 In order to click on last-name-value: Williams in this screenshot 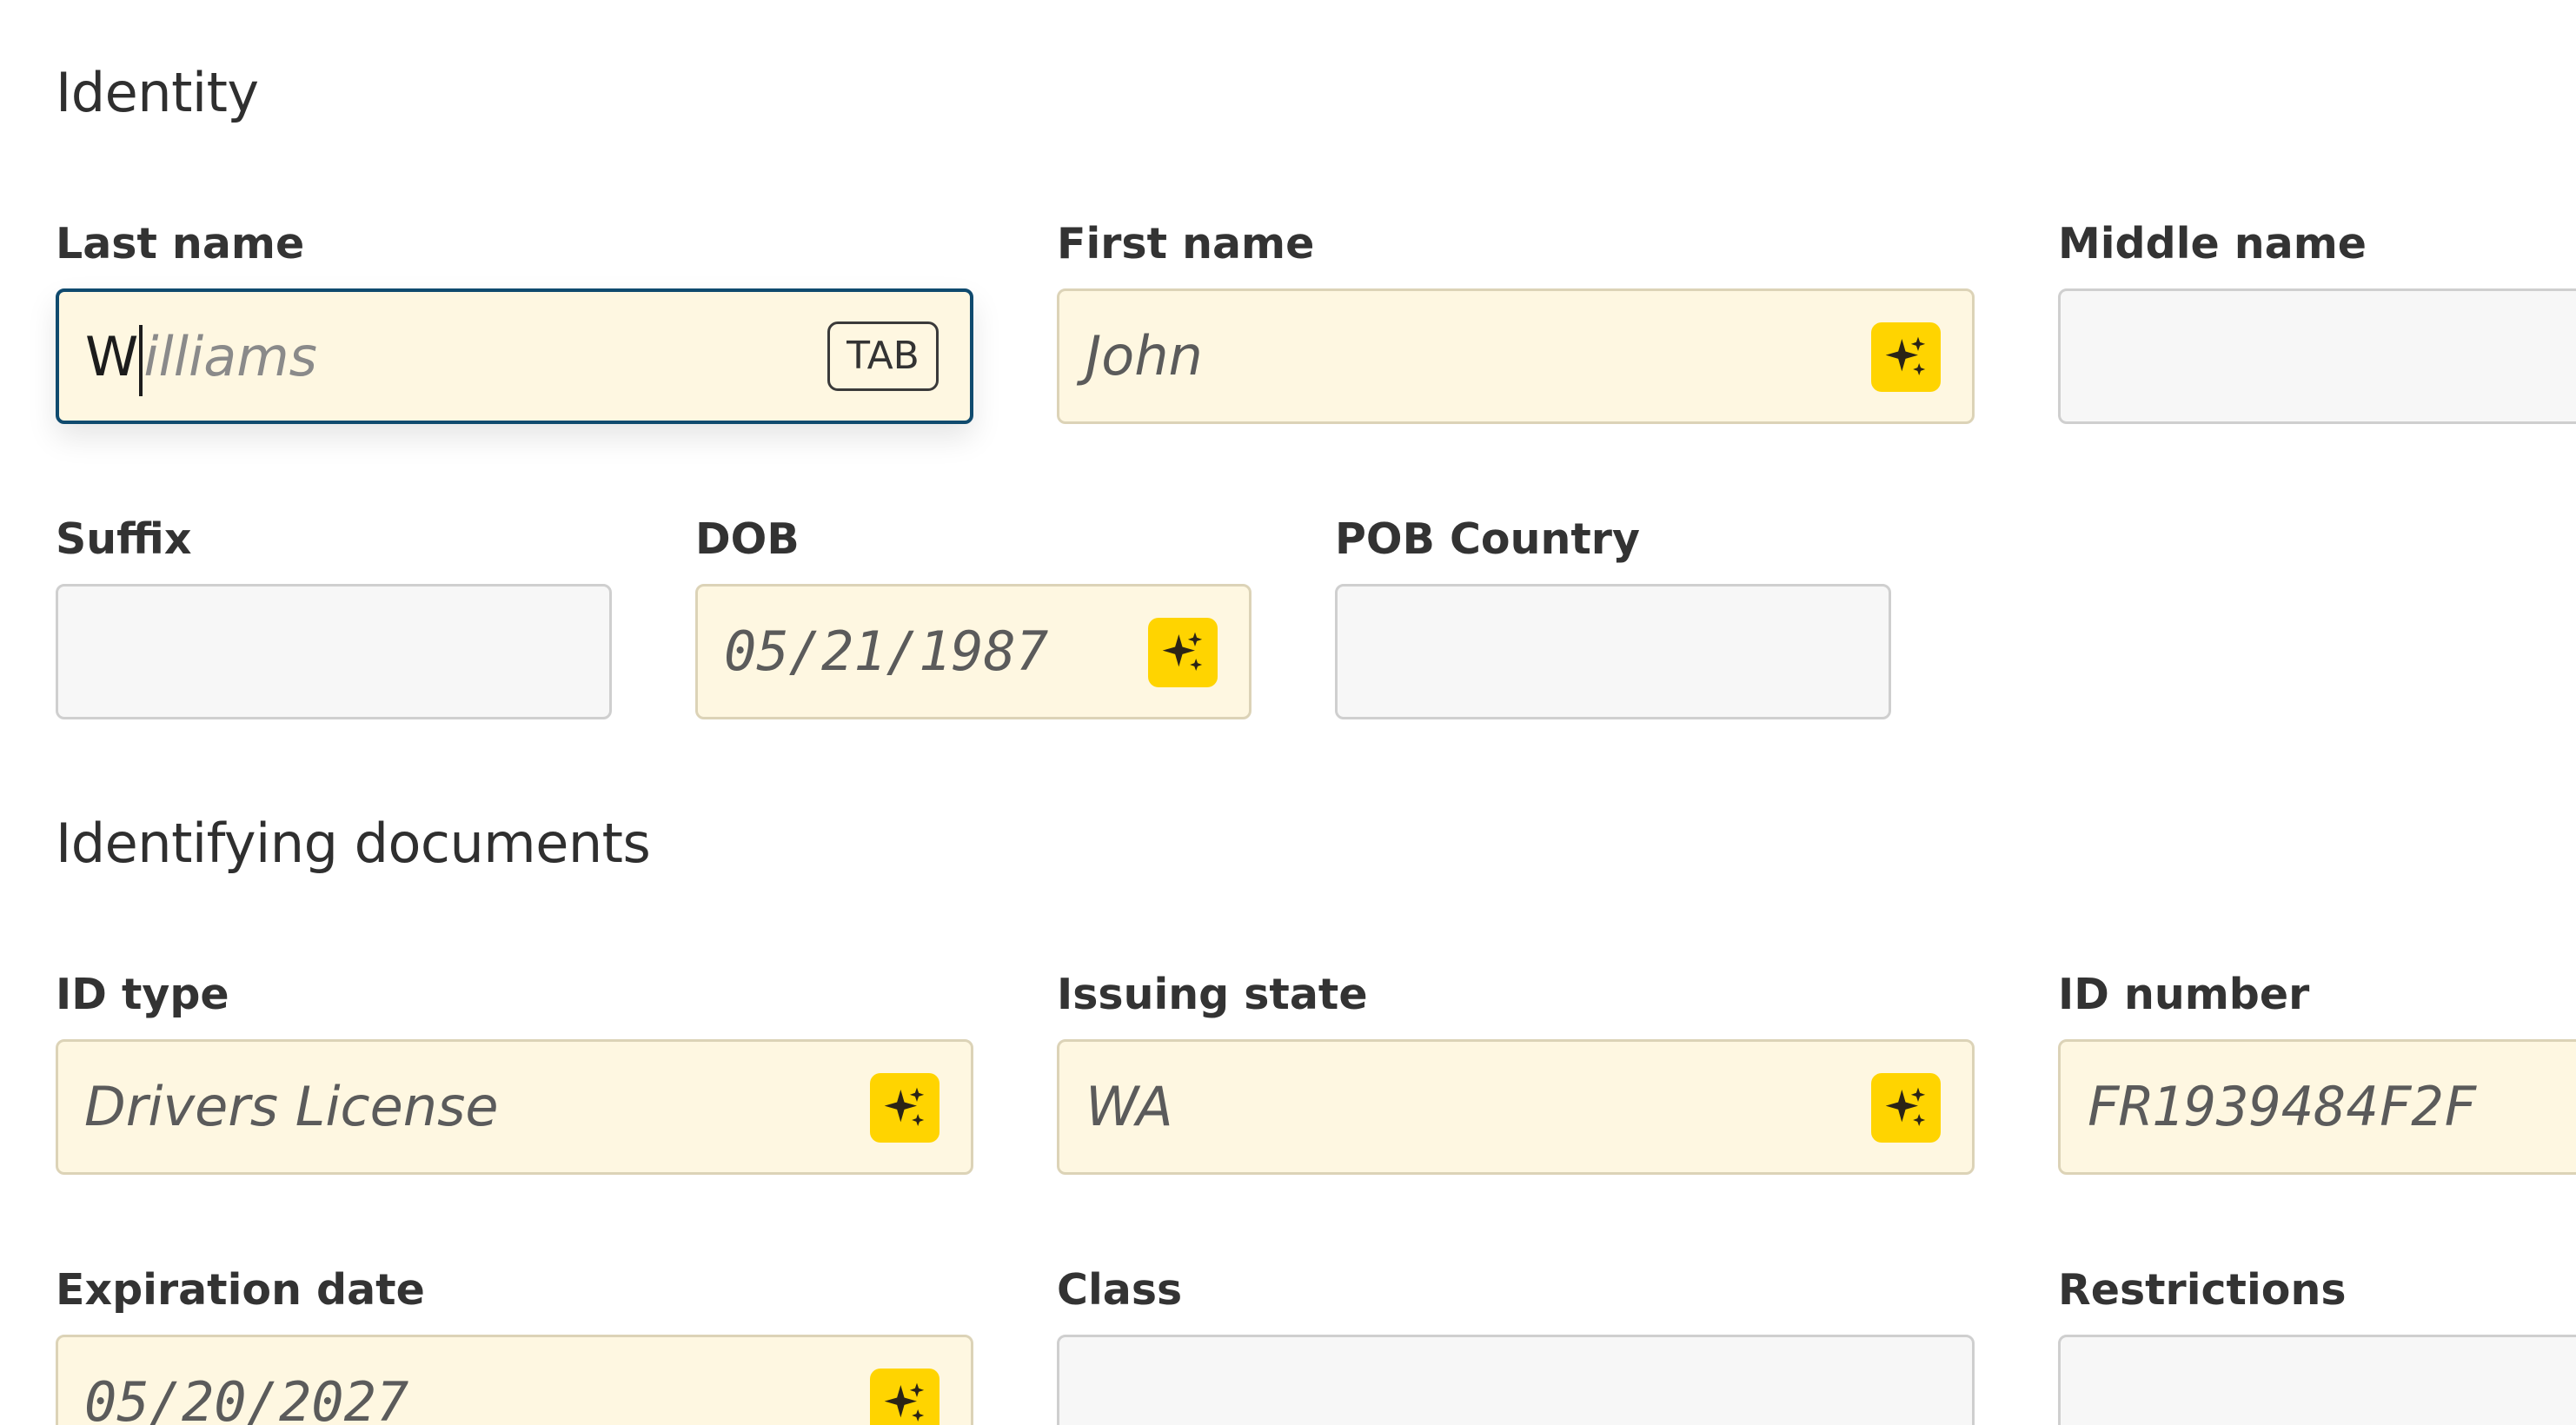, I will do `click(201, 357)`.